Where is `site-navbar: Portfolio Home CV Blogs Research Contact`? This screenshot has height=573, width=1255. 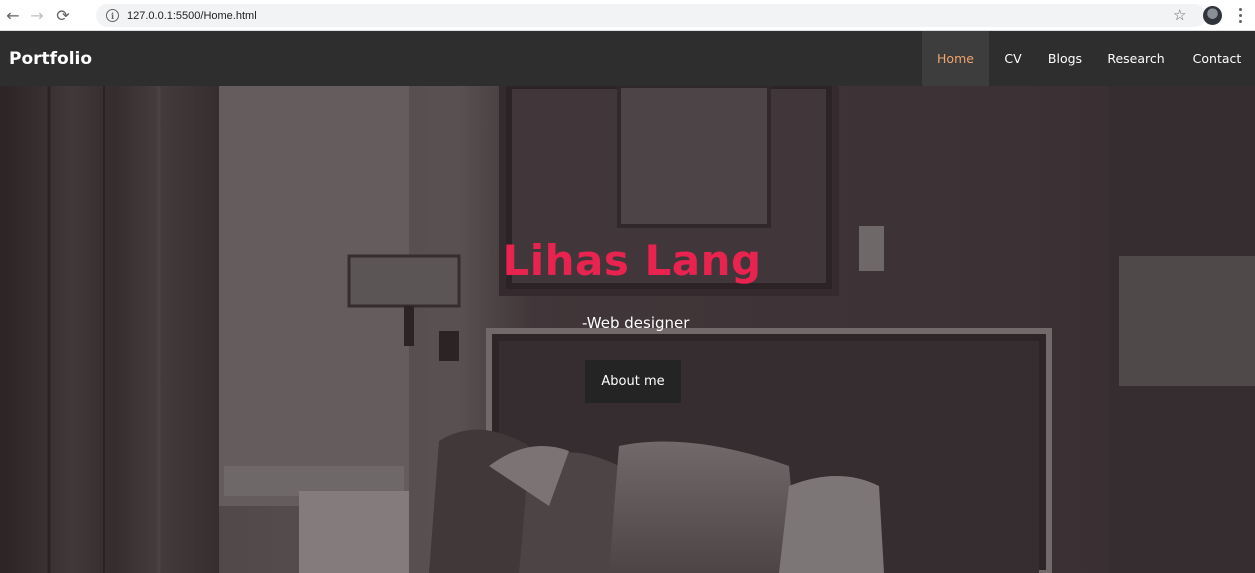
site-navbar: Portfolio Home CV Blogs Research Contact is located at coordinates (627, 58).